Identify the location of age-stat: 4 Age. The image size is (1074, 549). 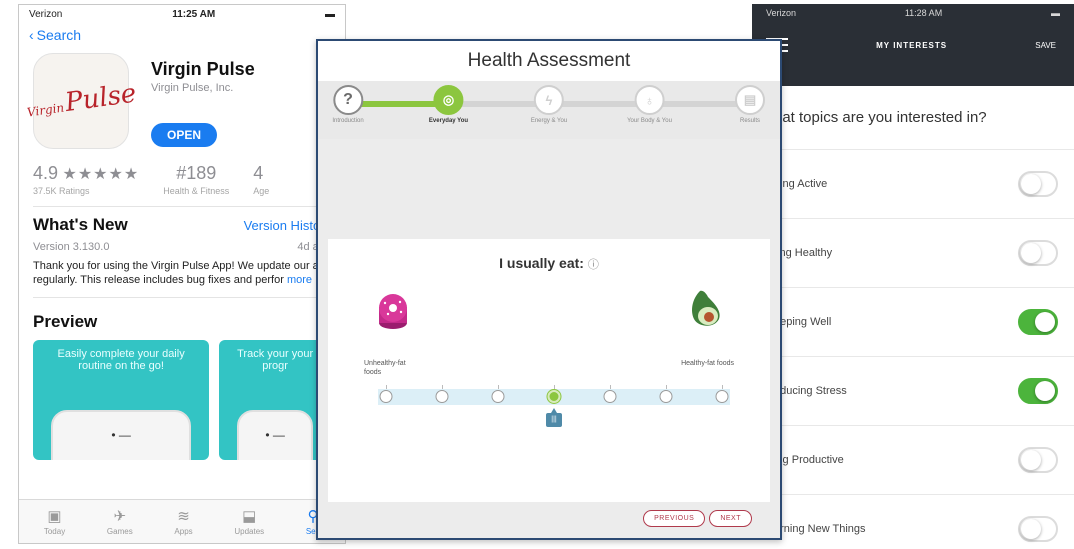
(261, 179).